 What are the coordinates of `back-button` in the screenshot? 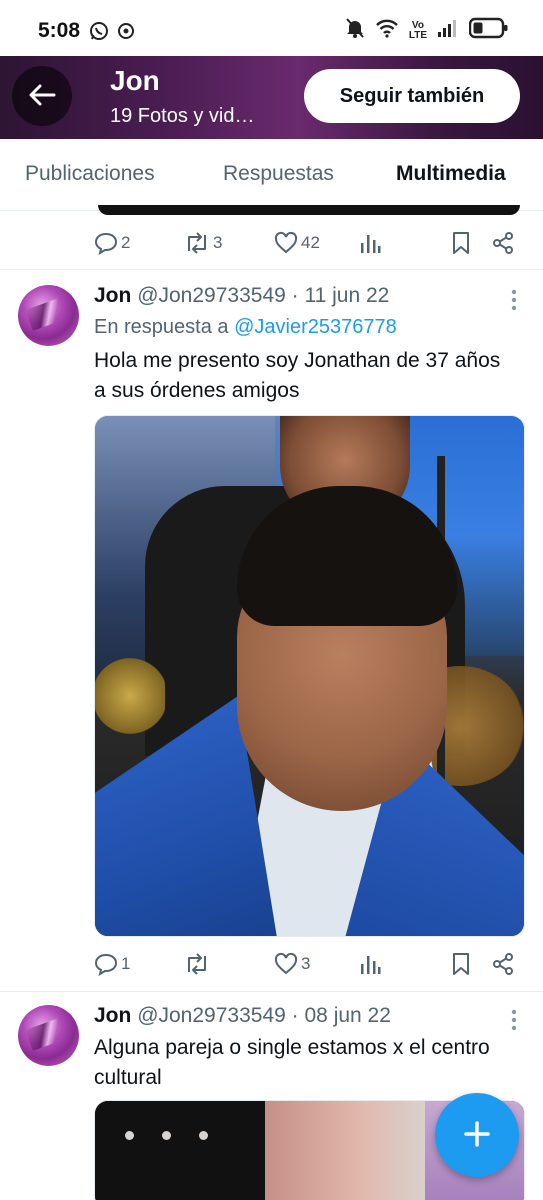 It's located at (42, 96).